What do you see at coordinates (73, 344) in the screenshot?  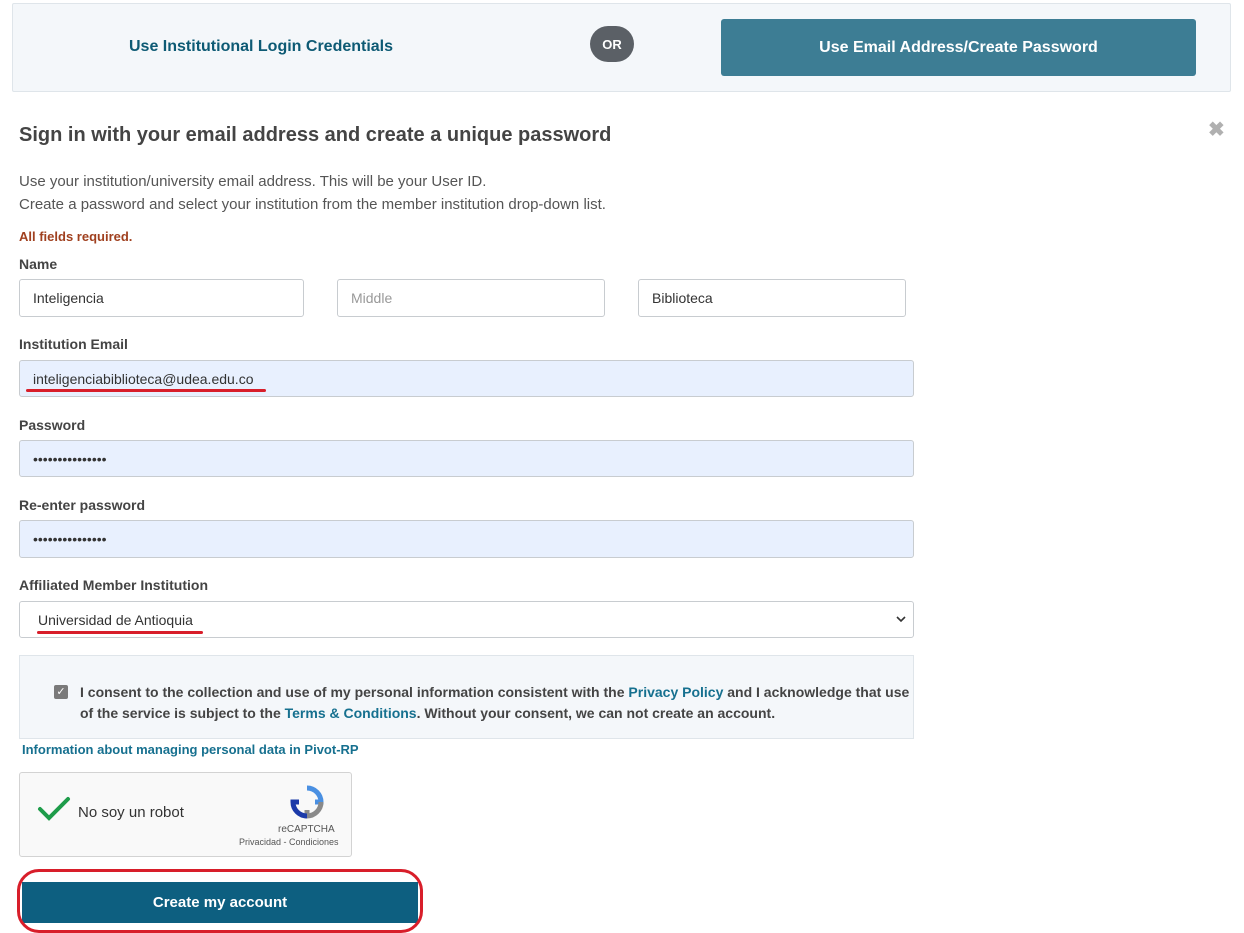 I see `email-label: Institution Email` at bounding box center [73, 344].